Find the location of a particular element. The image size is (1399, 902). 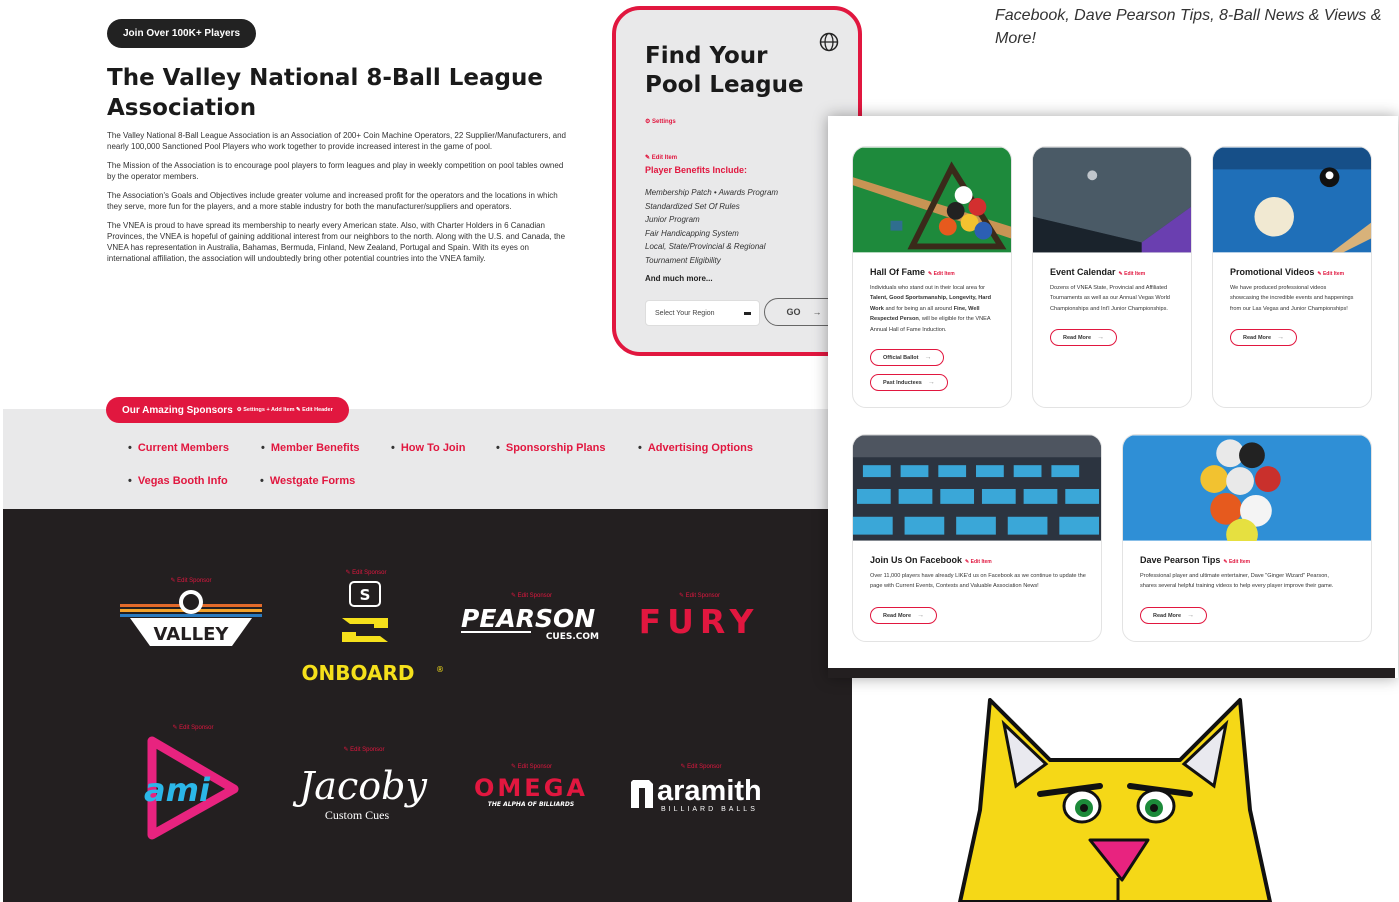

nav-westgate-forms: Westgate Forms is located at coordinates (307, 481).